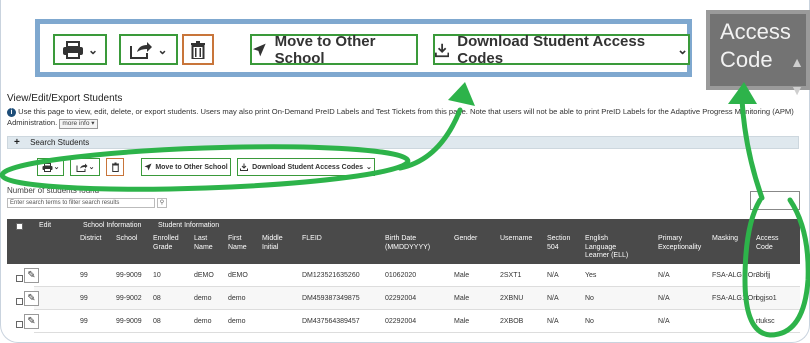  Describe the element at coordinates (520, 239) in the screenshot. I see `col-username: Username` at that location.